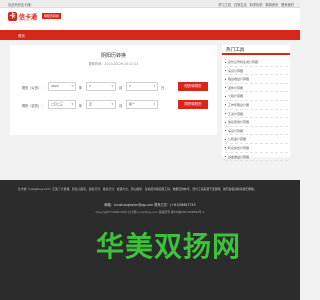  Describe the element at coordinates (256, 88) in the screenshot. I see `sidebar-item: 退休计算器` at that location.